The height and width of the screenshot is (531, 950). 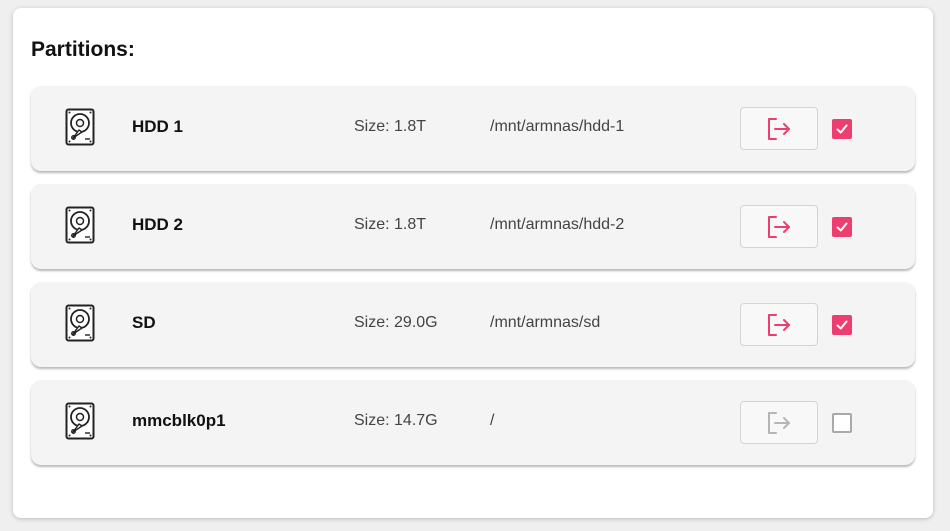 I want to click on partition-size: Size: 29.0G, so click(x=396, y=322).